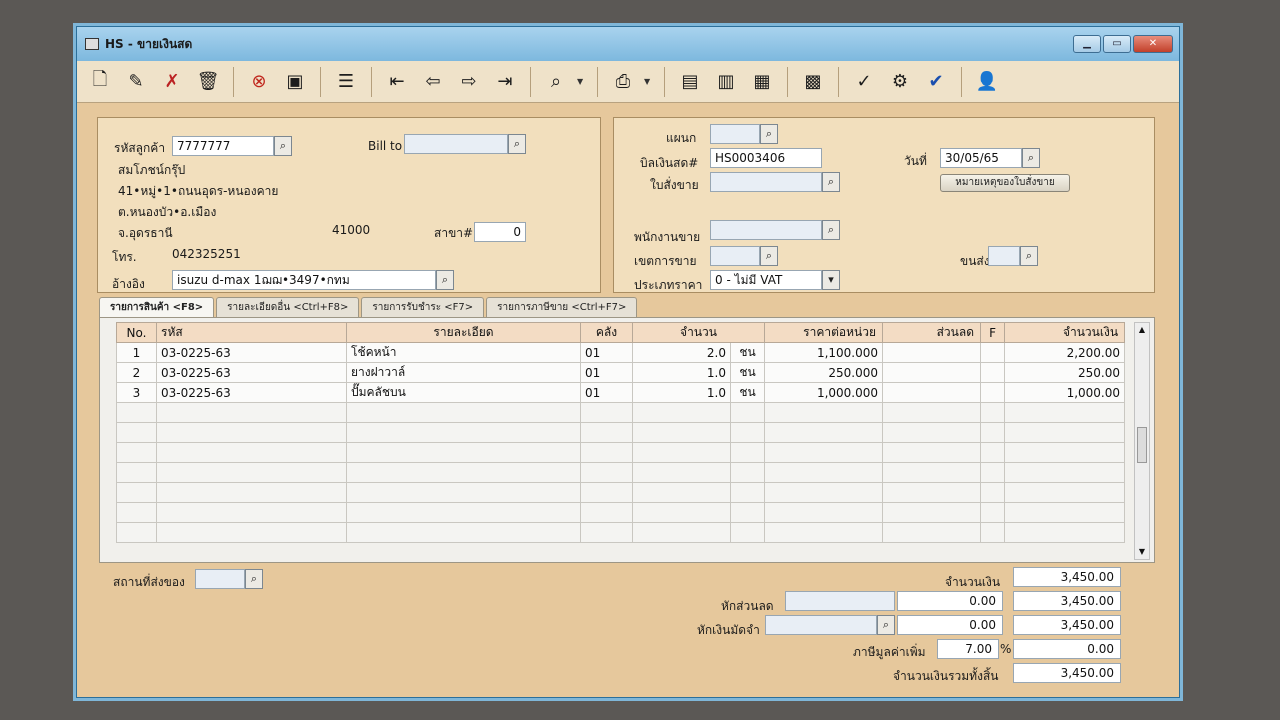 The width and height of the screenshot is (1280, 720). I want to click on deposit-text-field, so click(821, 625).